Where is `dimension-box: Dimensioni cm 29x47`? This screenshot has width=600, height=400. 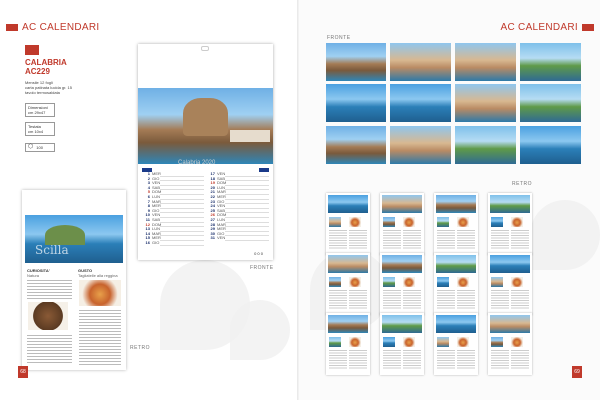 dimension-box: Dimensioni cm 29x47 is located at coordinates (40, 110).